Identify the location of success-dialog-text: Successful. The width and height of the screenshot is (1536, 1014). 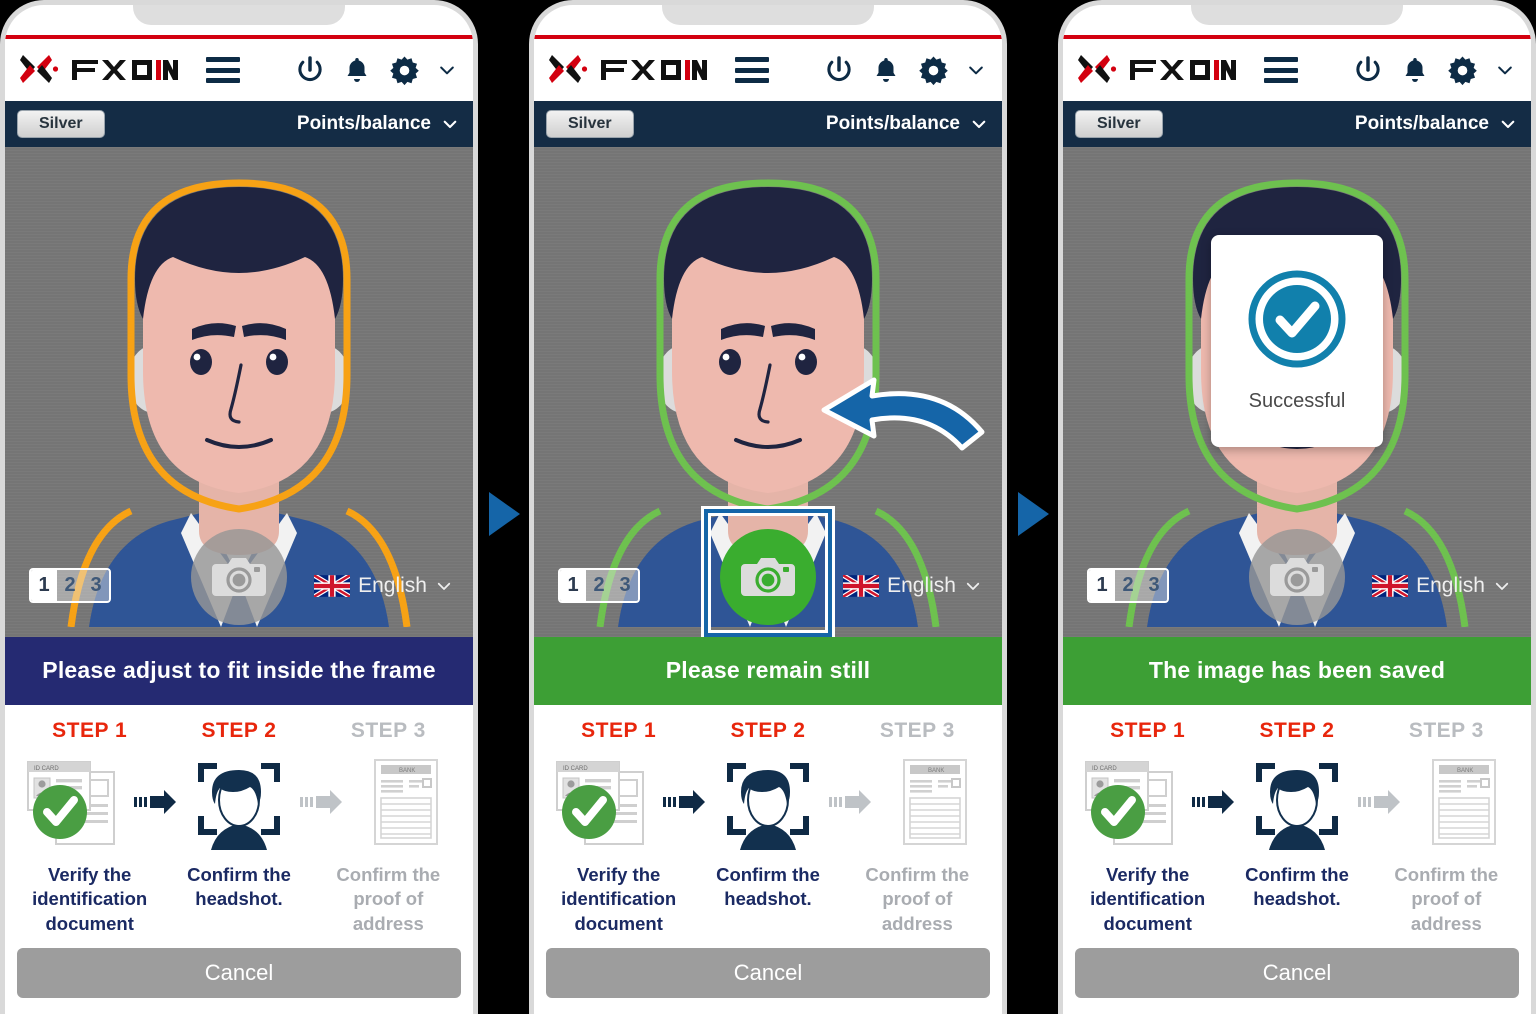
(1297, 400).